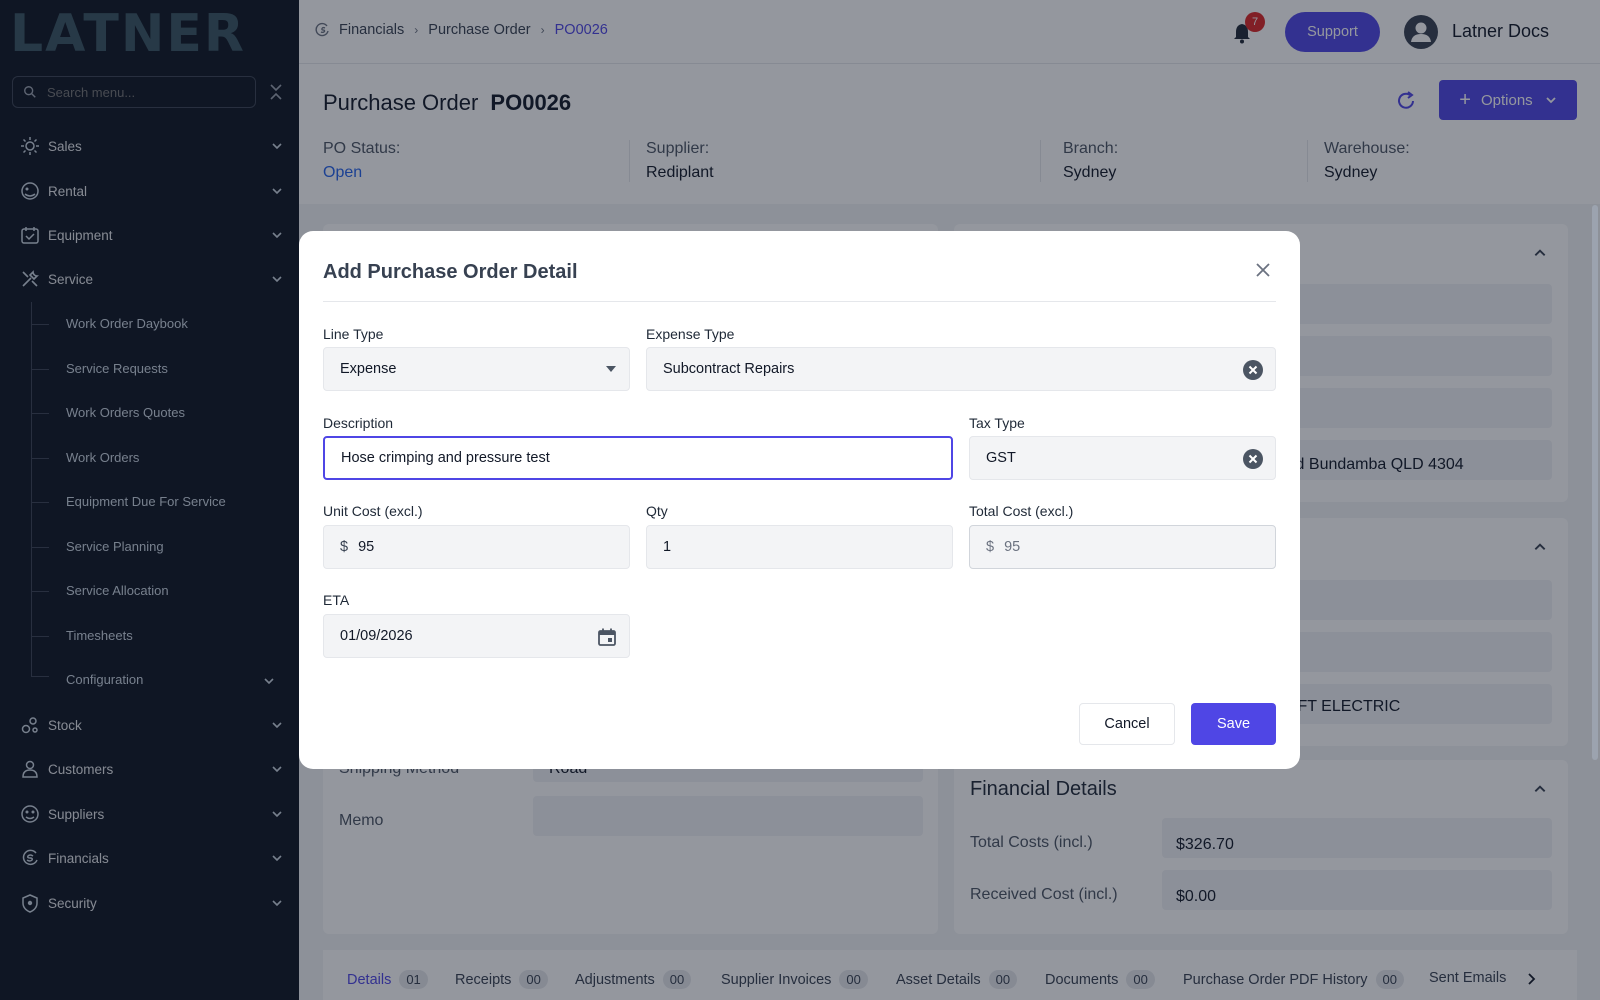 The width and height of the screenshot is (1600, 1000). I want to click on eta-value: 01/09/2026, so click(376, 636).